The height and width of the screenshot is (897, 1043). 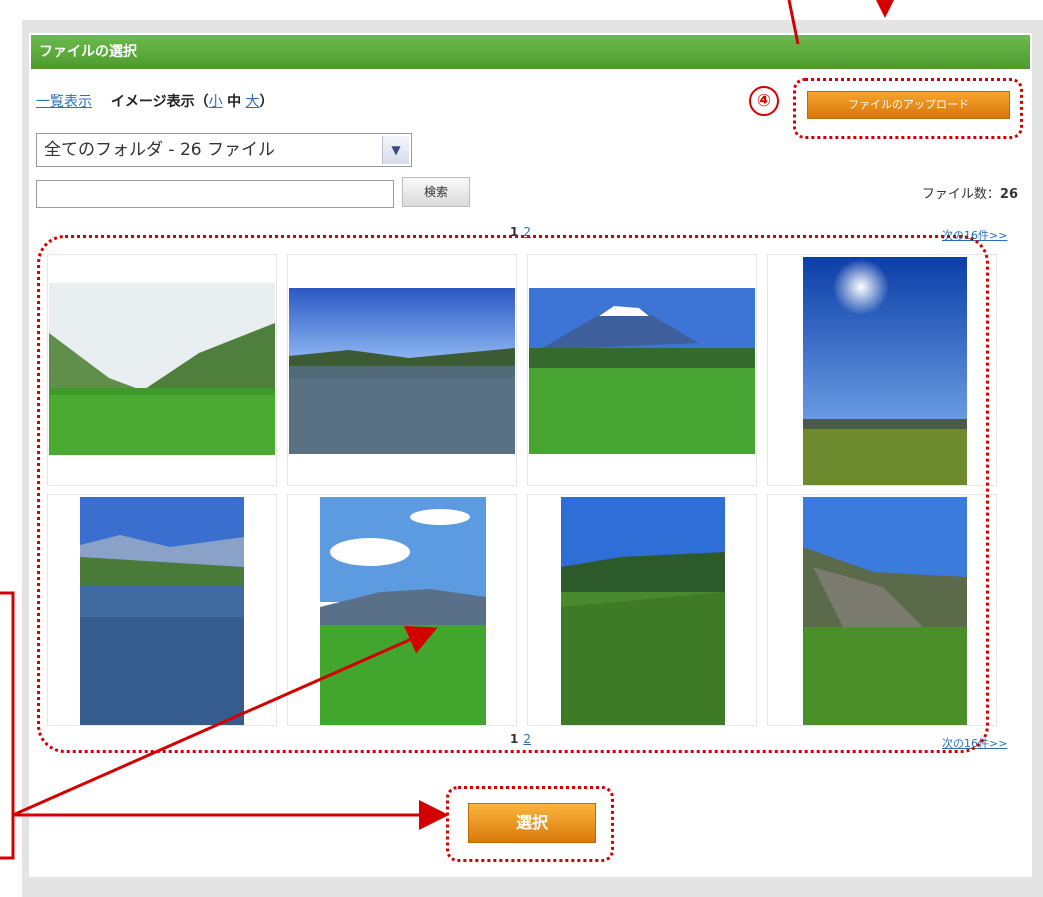 What do you see at coordinates (225, 721) in the screenshot?
I see `annotation-arrow` at bounding box center [225, 721].